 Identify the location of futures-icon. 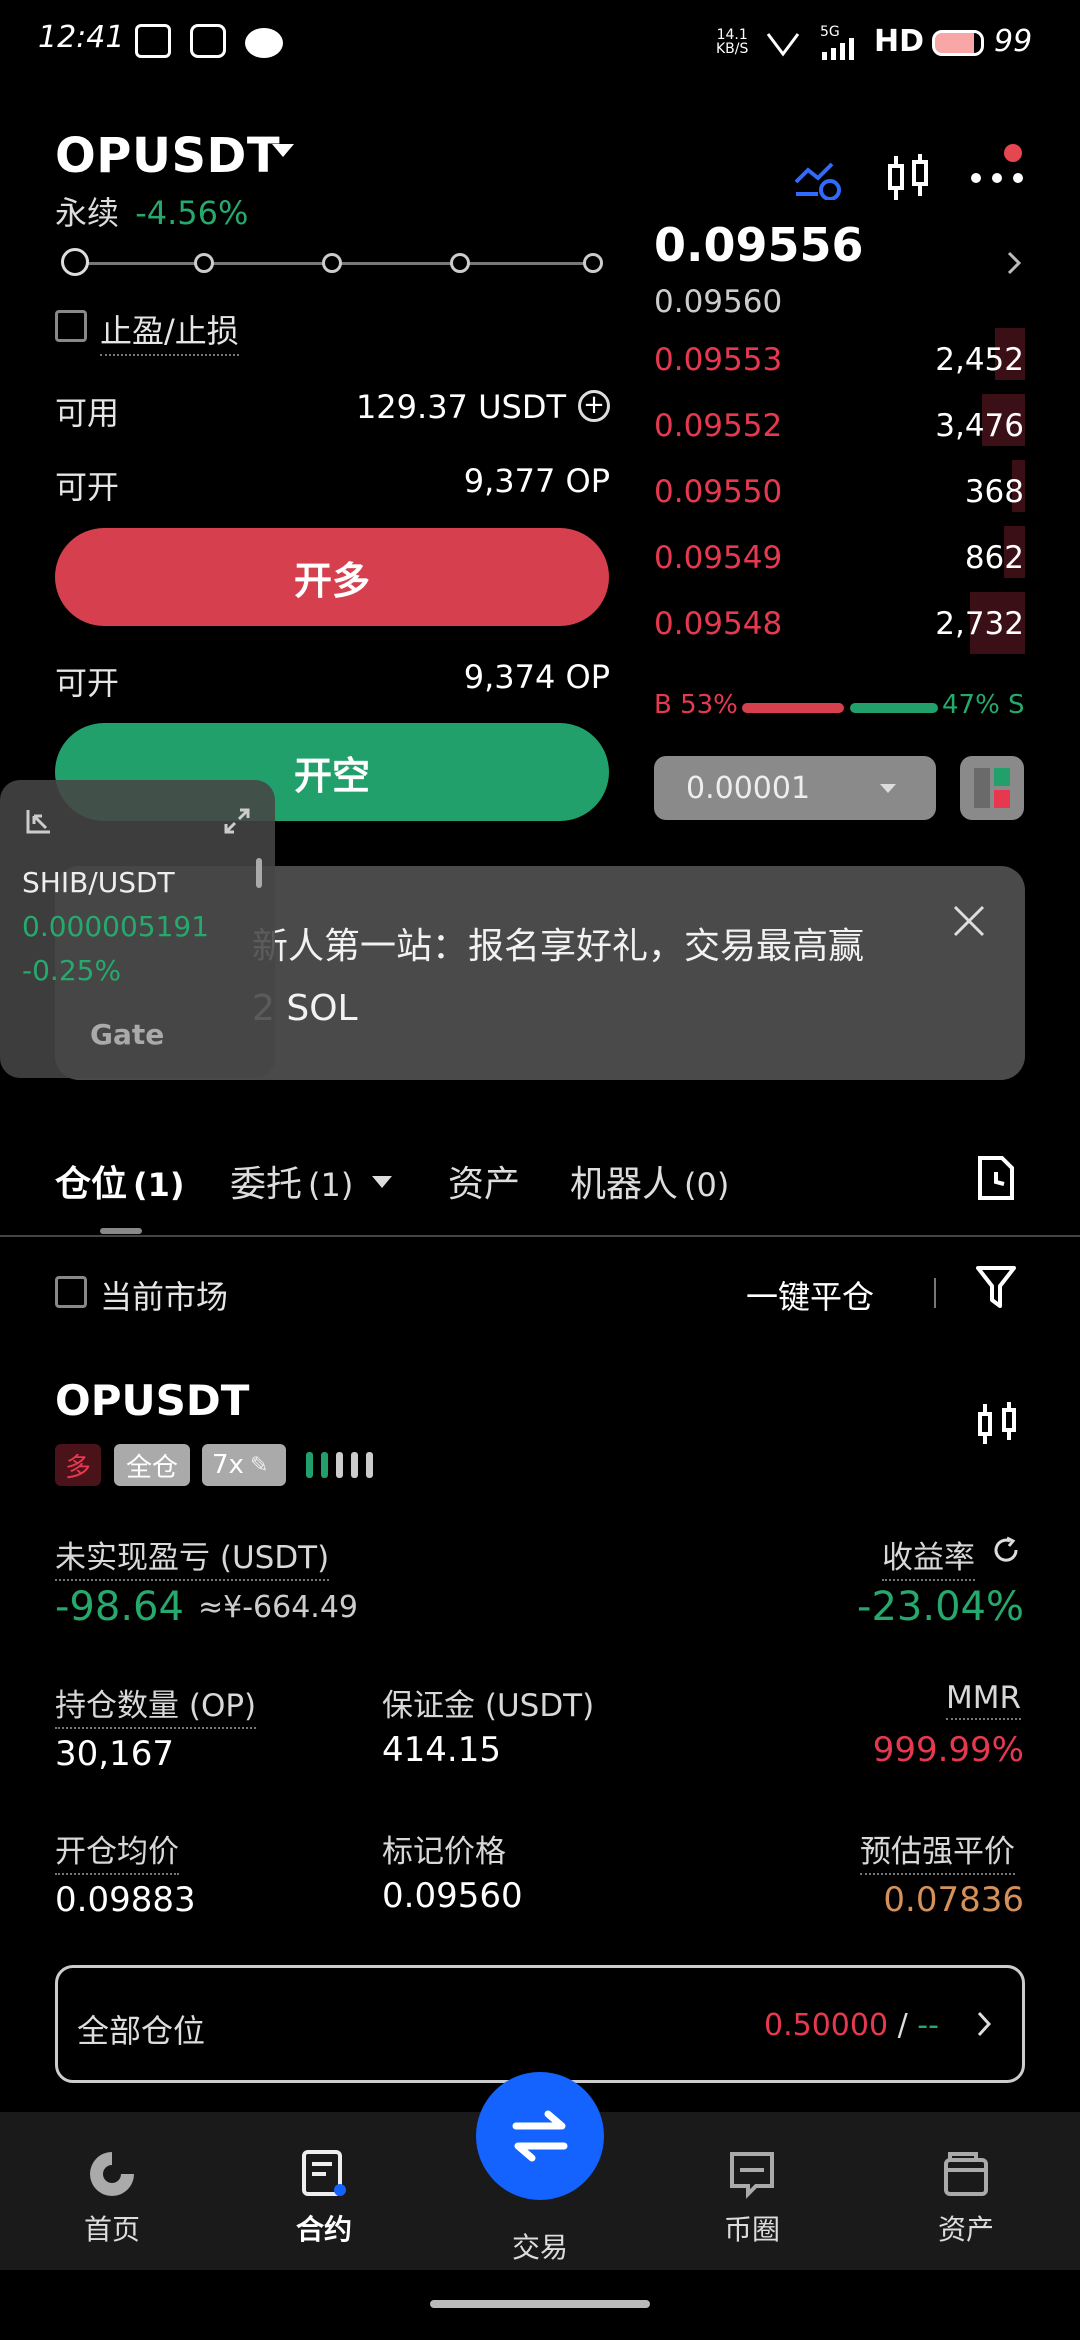
(324, 2174).